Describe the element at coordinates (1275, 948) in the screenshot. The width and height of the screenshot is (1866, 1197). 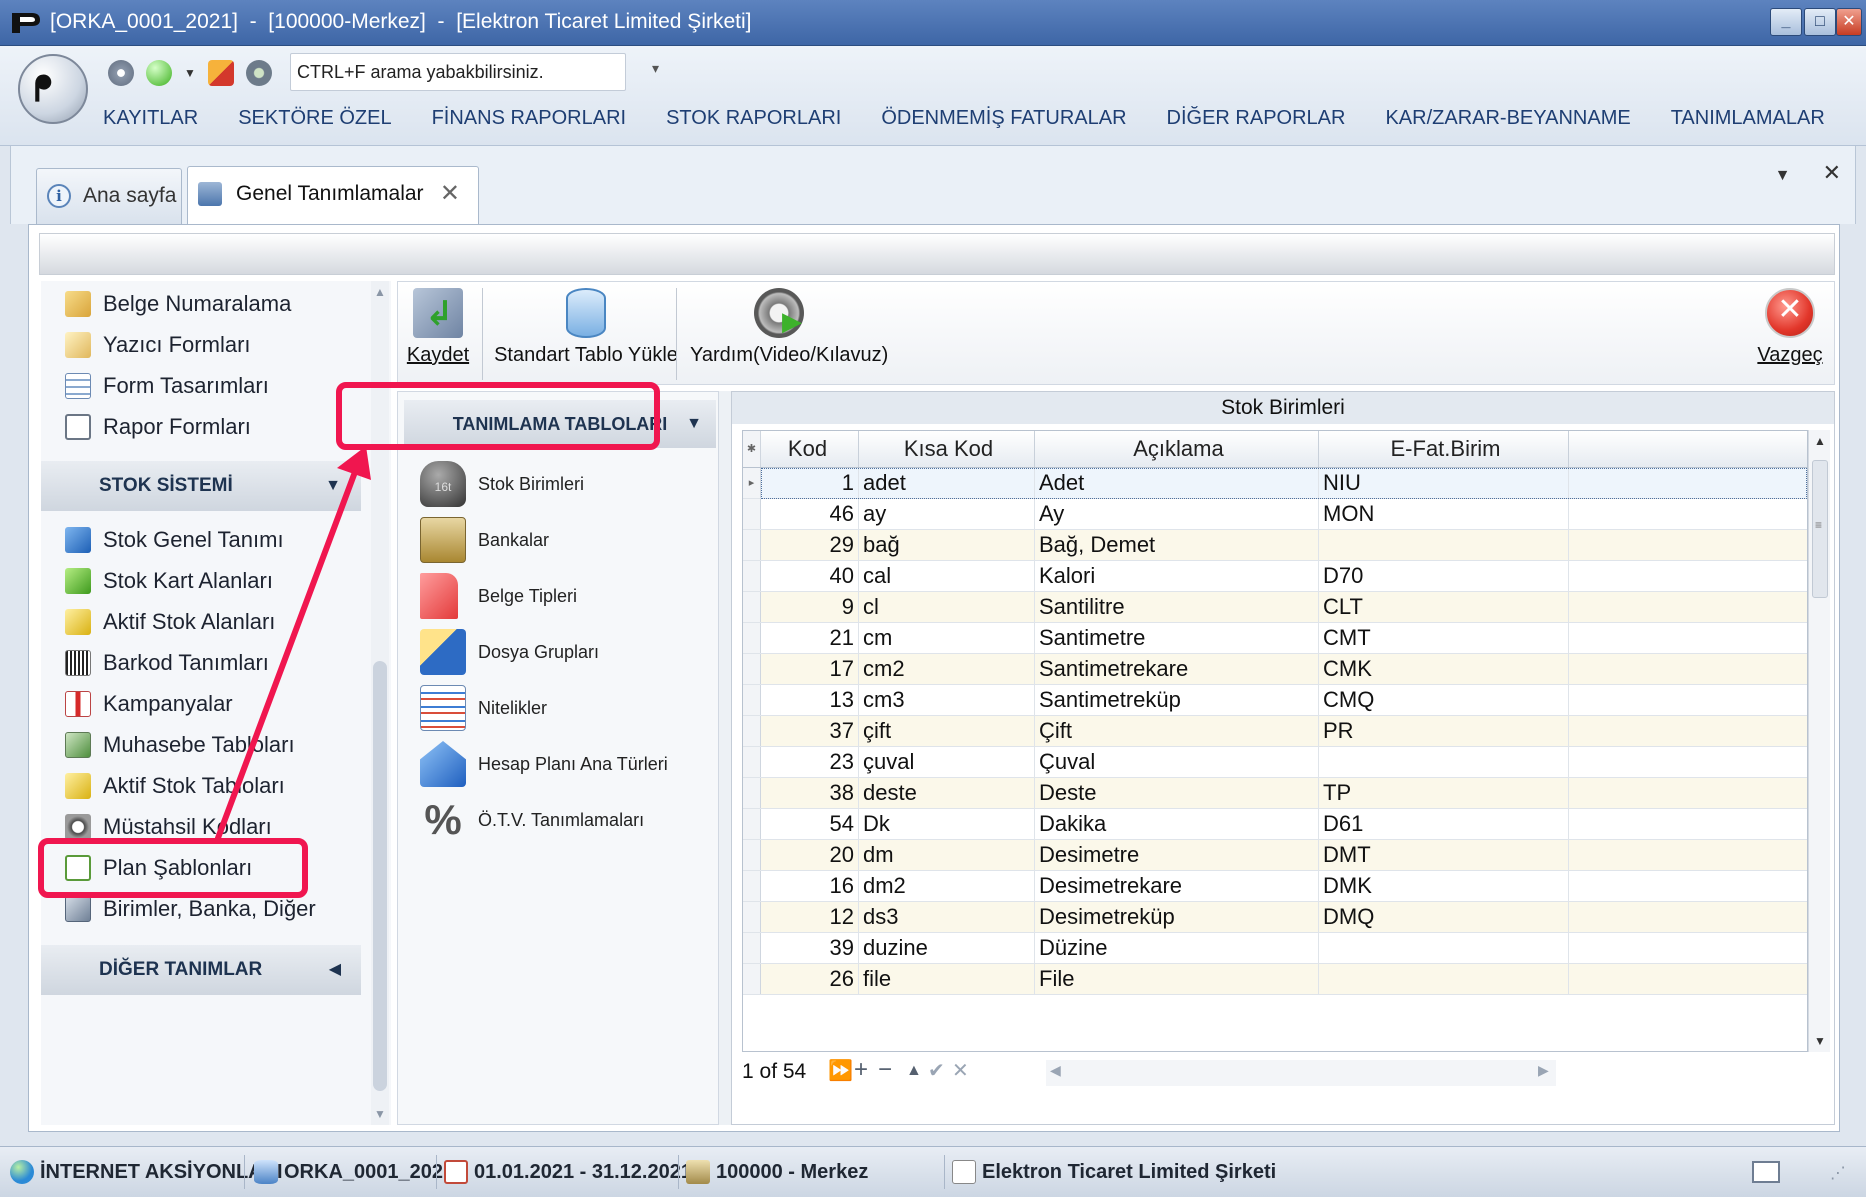
I see `table-row: 39 duzine Düzine` at that location.